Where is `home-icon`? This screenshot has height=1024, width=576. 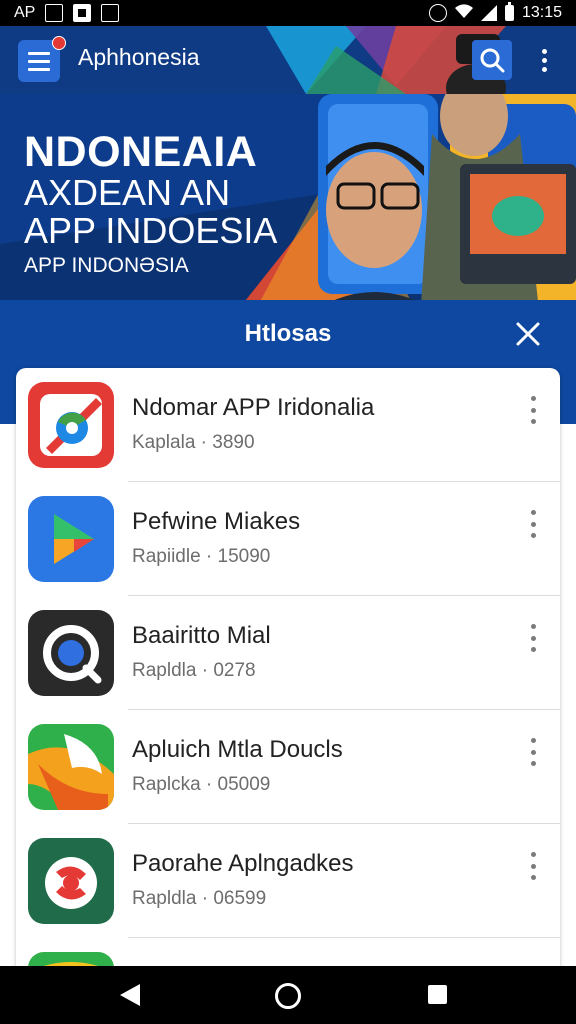 home-icon is located at coordinates (288, 996).